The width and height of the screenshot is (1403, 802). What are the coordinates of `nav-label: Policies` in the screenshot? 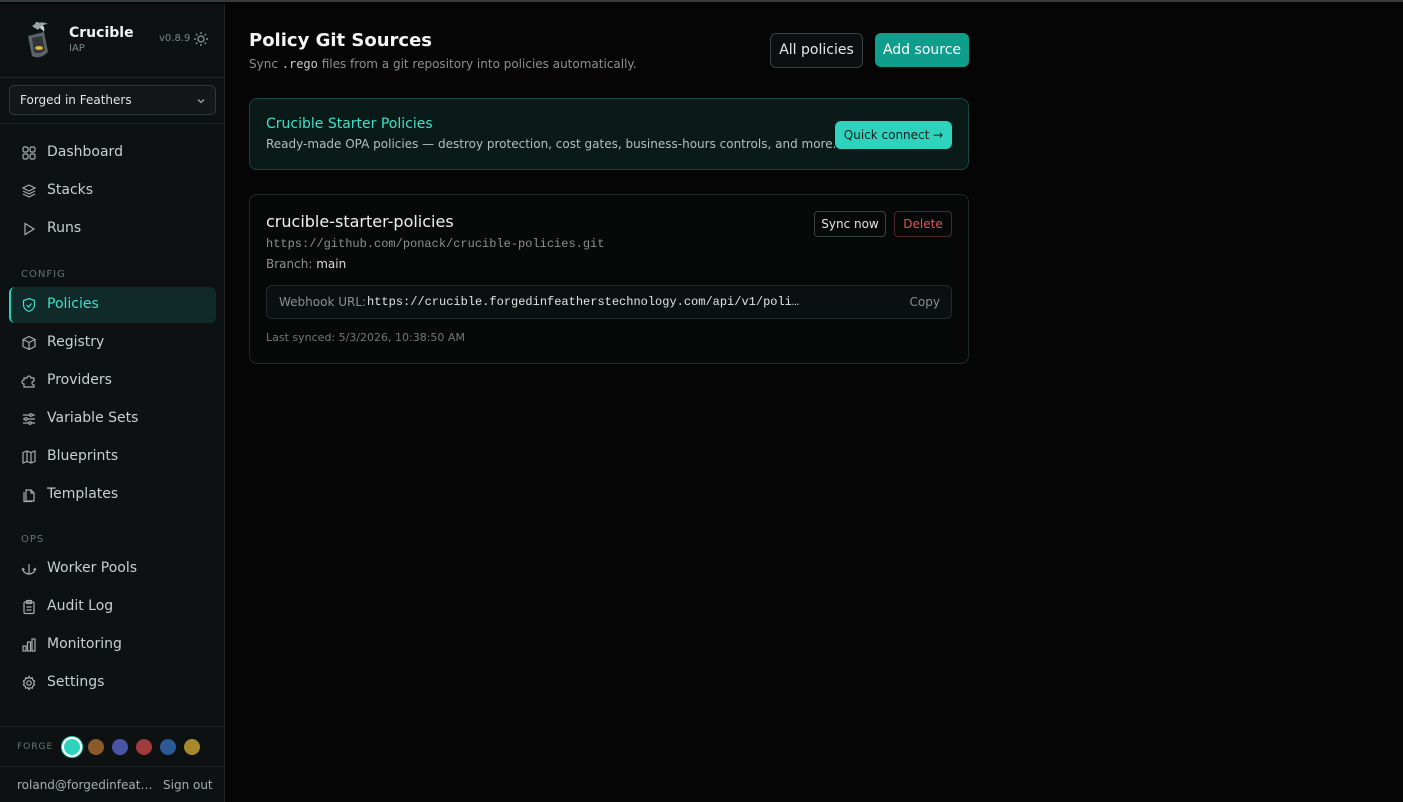 It's located at (73, 304).